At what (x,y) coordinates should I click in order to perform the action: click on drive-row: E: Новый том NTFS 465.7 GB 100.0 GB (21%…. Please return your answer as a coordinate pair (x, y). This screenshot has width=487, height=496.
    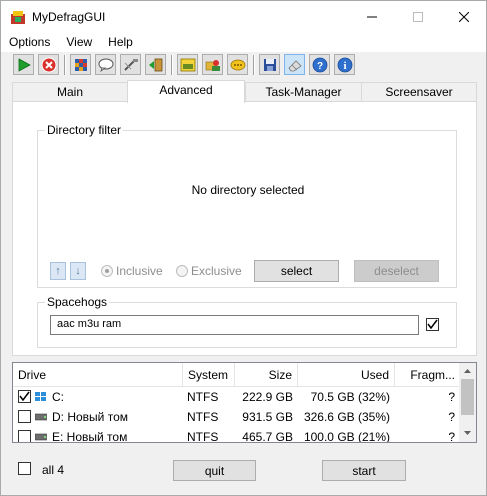
    Looking at the image, I should click on (237, 435).